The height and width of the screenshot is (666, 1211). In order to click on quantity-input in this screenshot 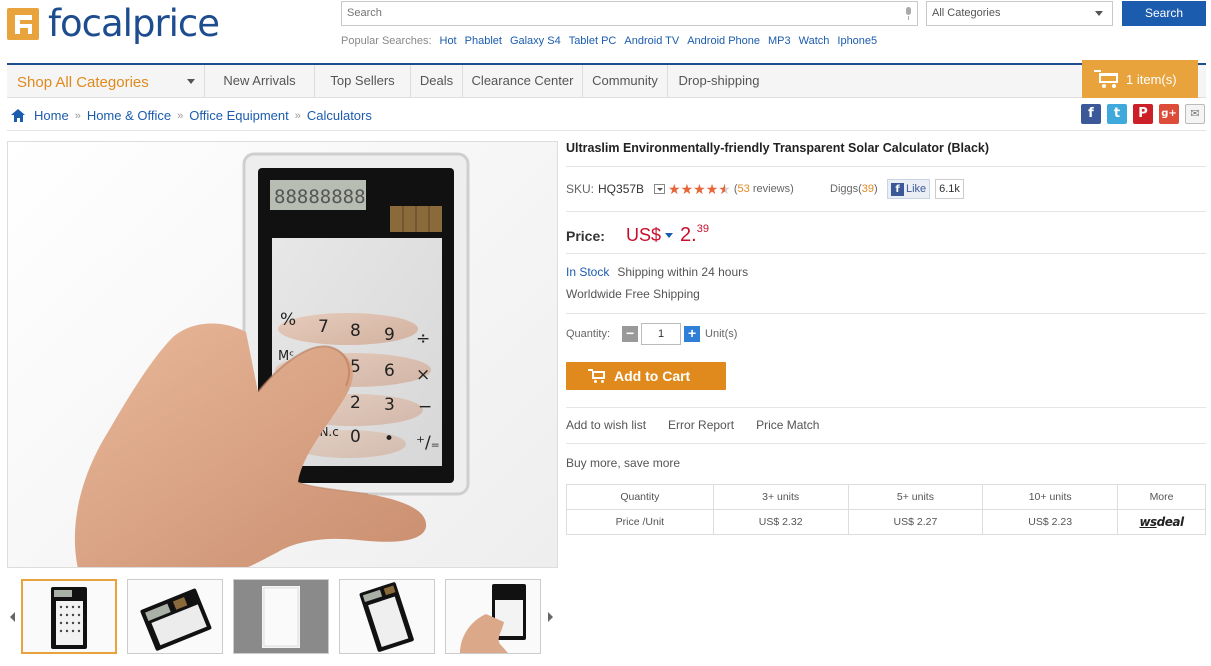, I will do `click(661, 334)`.